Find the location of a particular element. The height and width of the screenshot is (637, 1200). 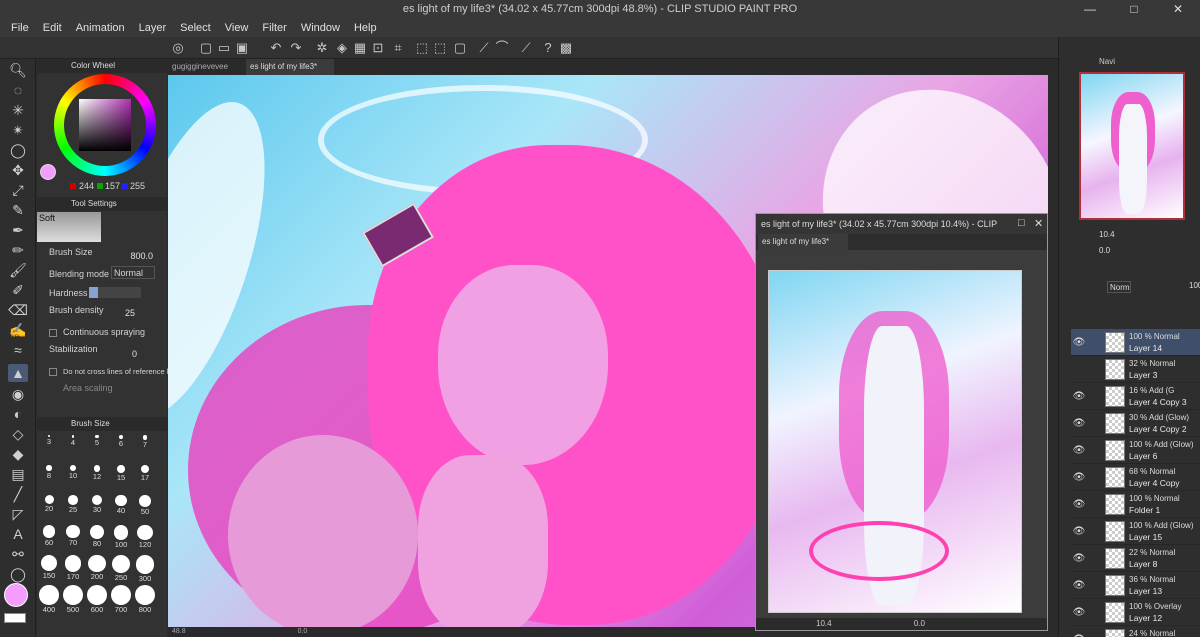

brush-size-cell: 150 is located at coordinates (49, 567).